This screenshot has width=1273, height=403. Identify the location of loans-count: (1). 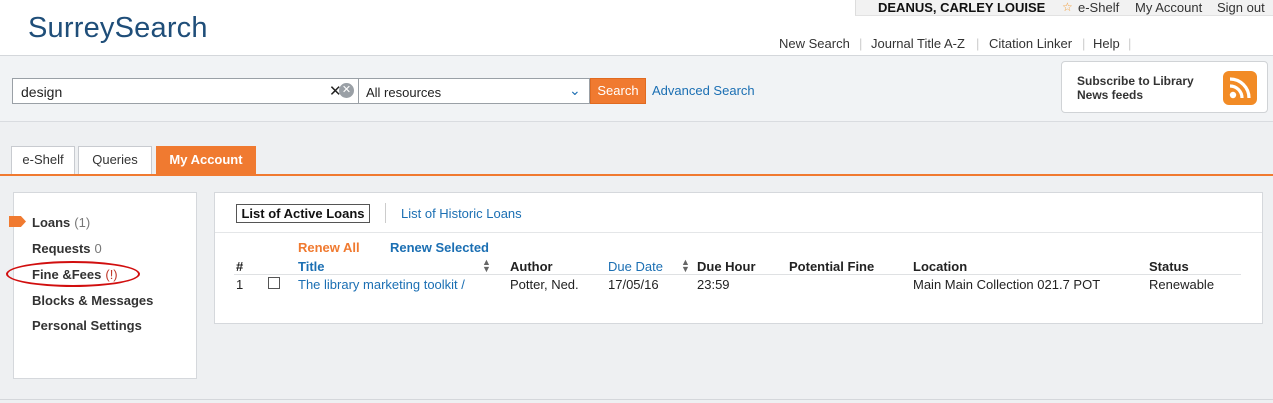
(82, 222).